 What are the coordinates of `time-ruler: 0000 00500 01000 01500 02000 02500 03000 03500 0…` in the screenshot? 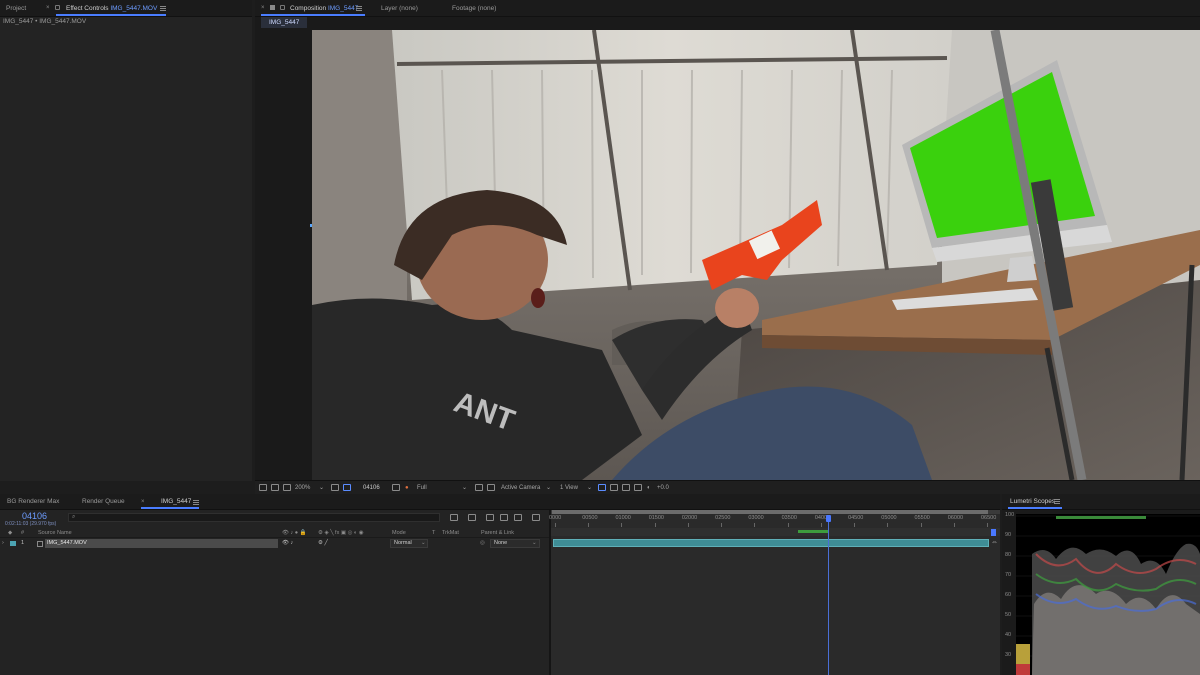 It's located at (774, 521).